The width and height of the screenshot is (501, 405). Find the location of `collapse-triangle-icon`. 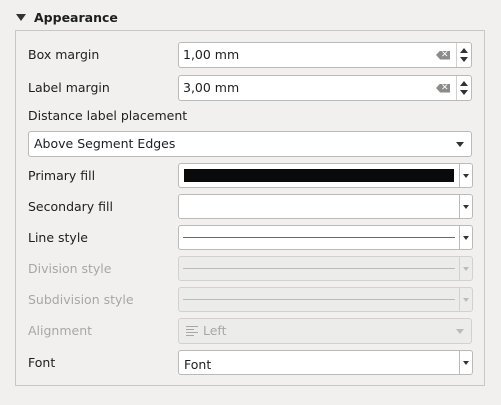

collapse-triangle-icon is located at coordinates (21, 17).